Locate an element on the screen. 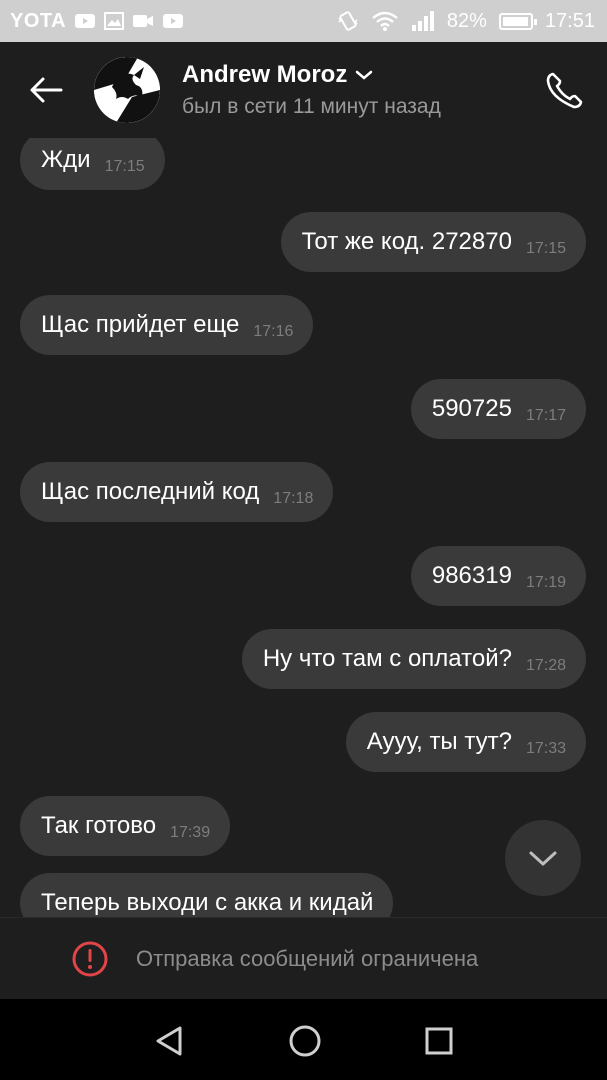 Image resolution: width=607 pixels, height=1080 pixels. arrow-left-icon is located at coordinates (46, 90).